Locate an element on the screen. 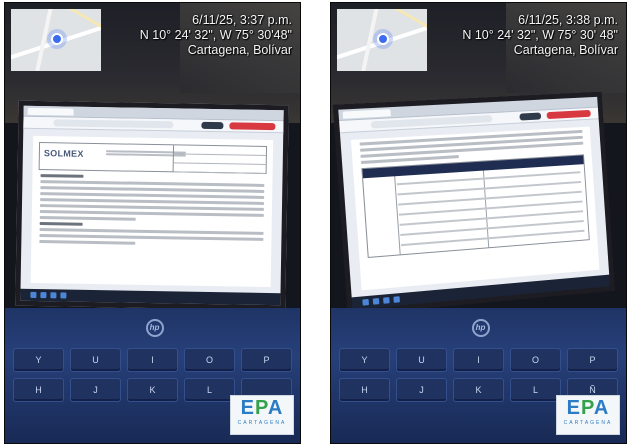 This screenshot has height=444, width=631. company-logo: SOLMEX is located at coordinates (63, 153).